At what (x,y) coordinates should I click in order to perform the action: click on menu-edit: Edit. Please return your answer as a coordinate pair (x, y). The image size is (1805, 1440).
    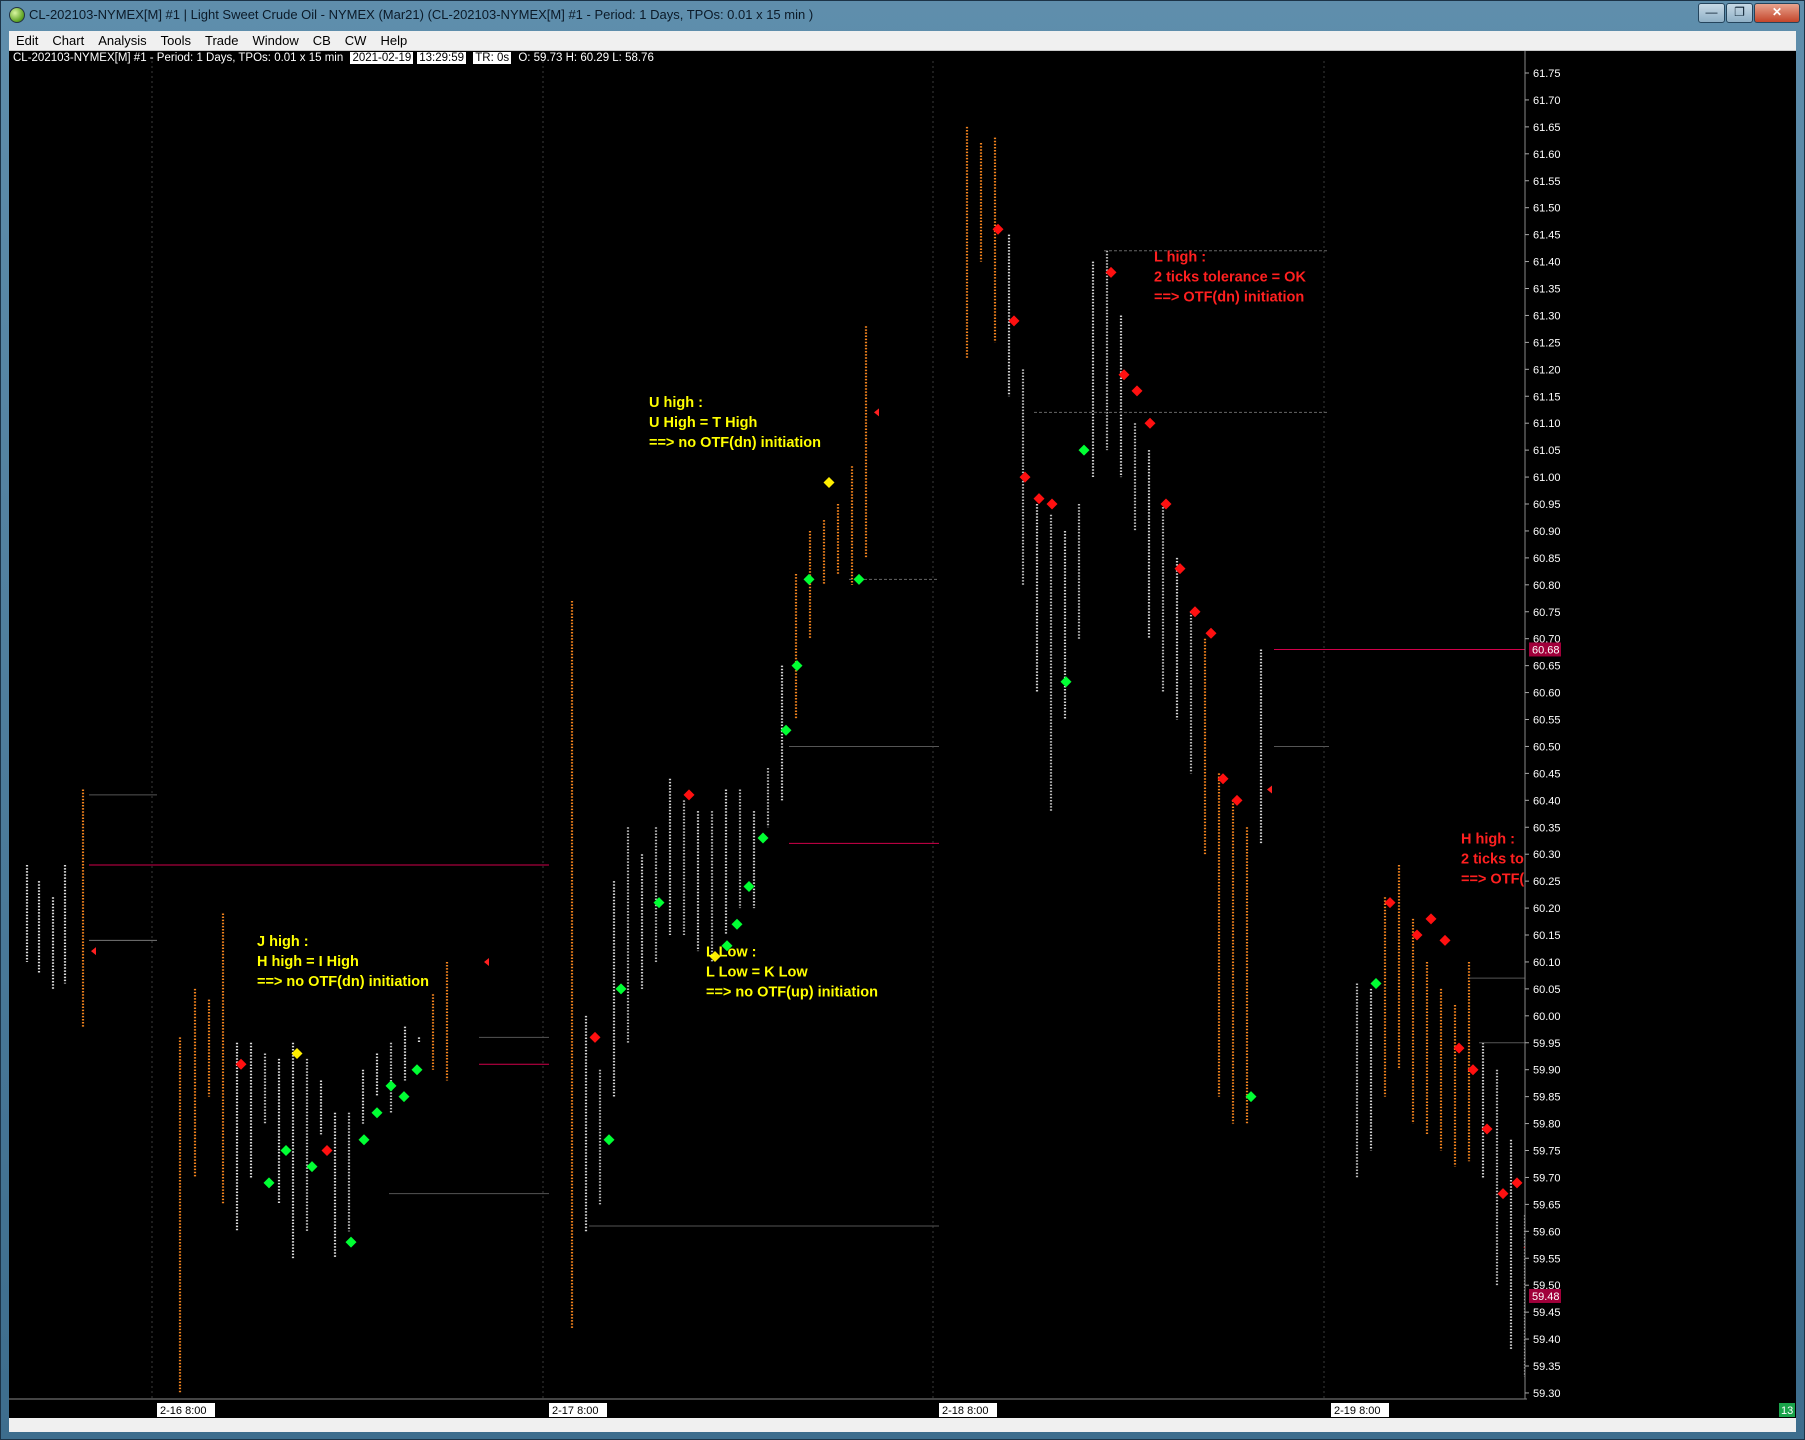
    Looking at the image, I should click on (27, 40).